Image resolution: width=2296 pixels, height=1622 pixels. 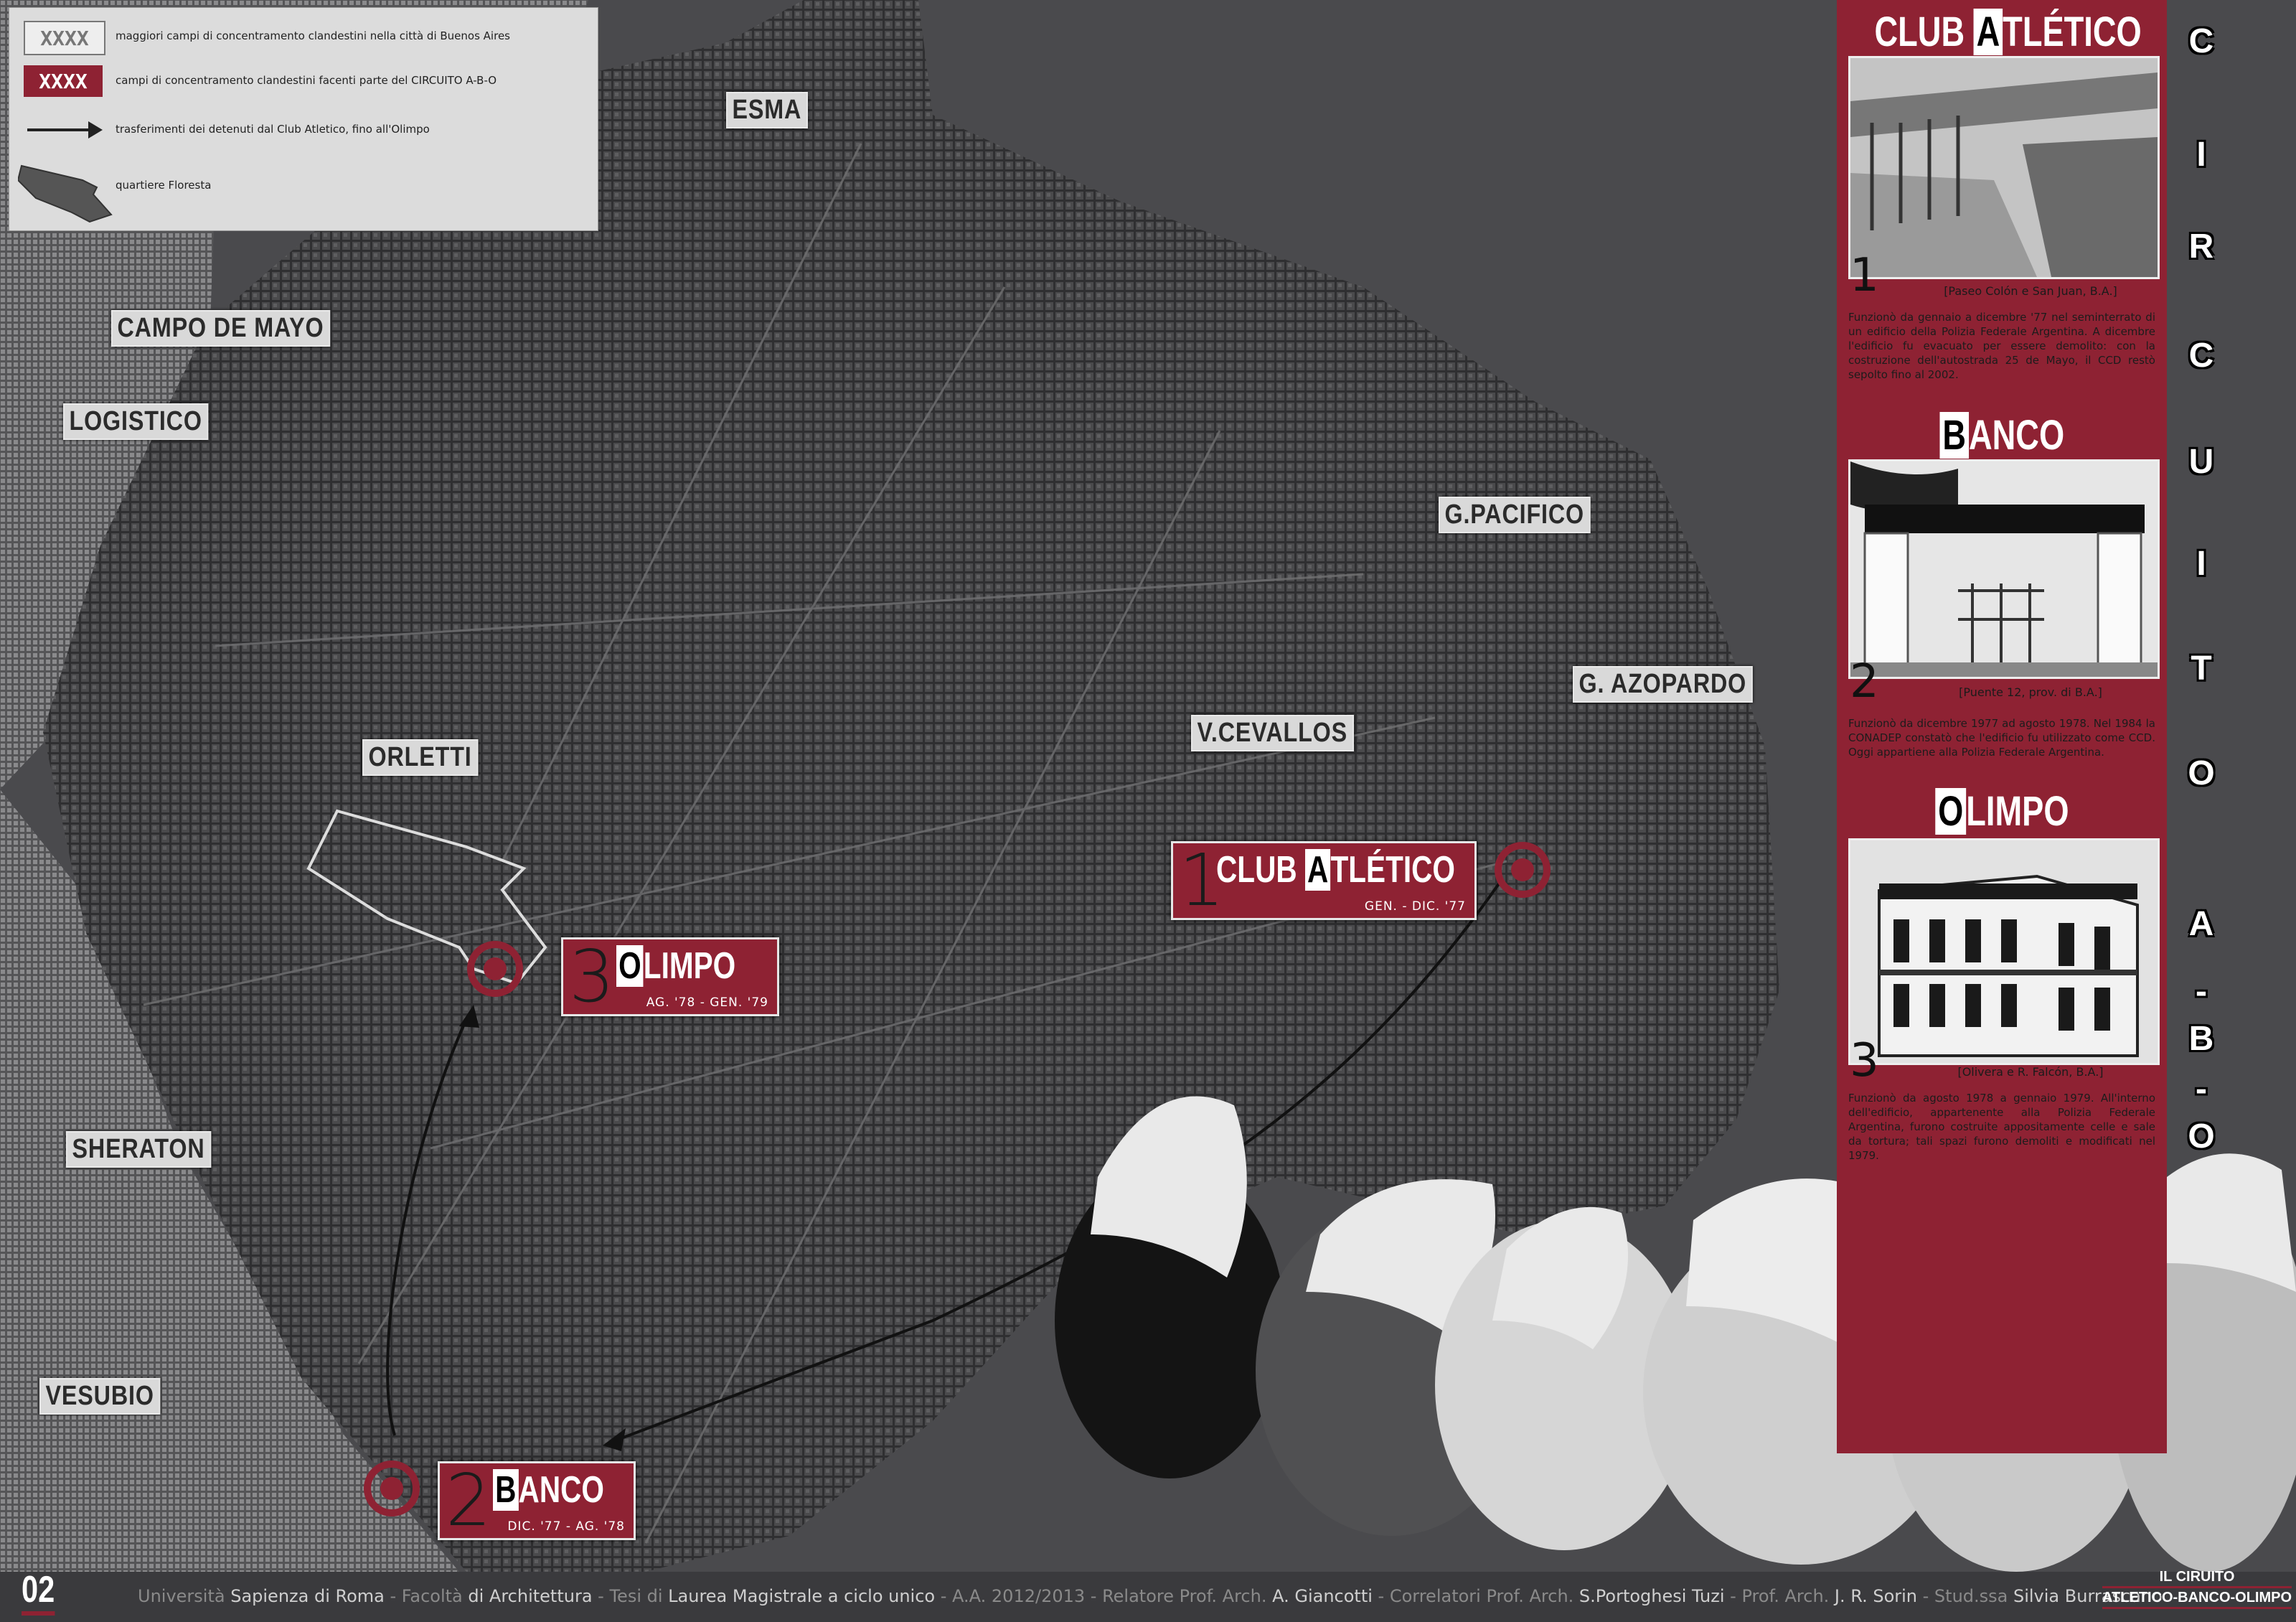 I want to click on vertical-title-letter: B, so click(x=2201, y=1039).